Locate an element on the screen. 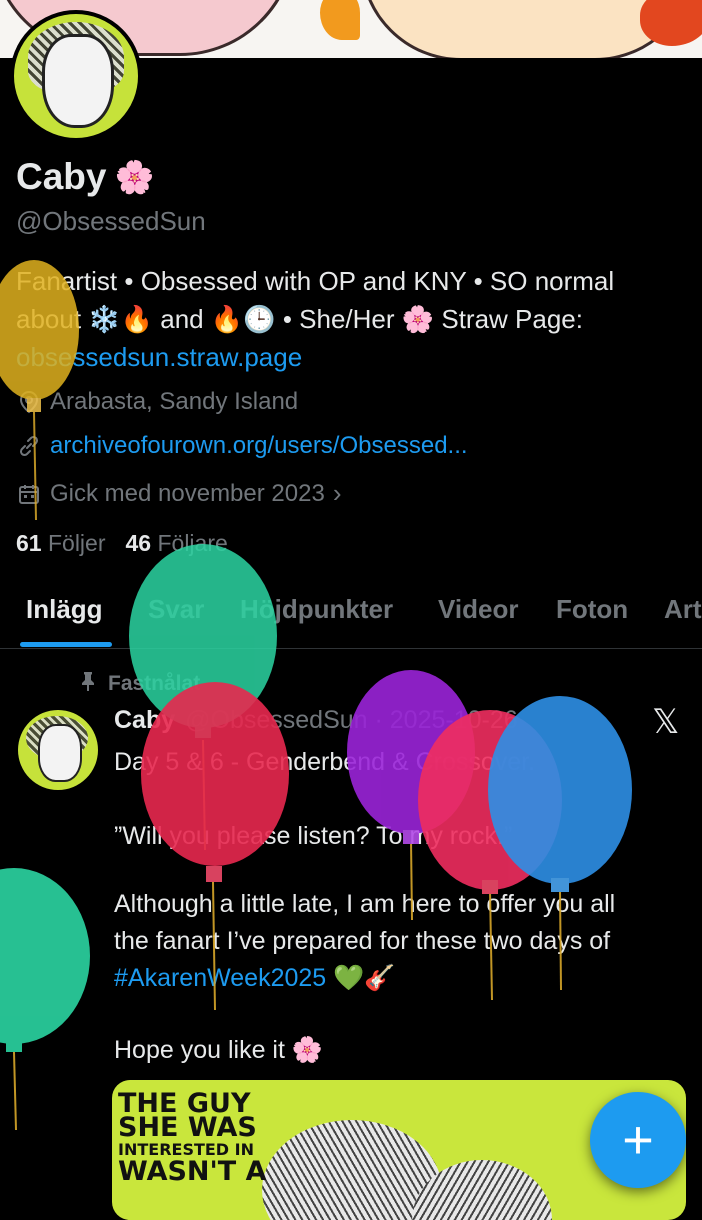 Image resolution: width=702 pixels, height=1220 pixels. active-tab-indicator is located at coordinates (66, 644).